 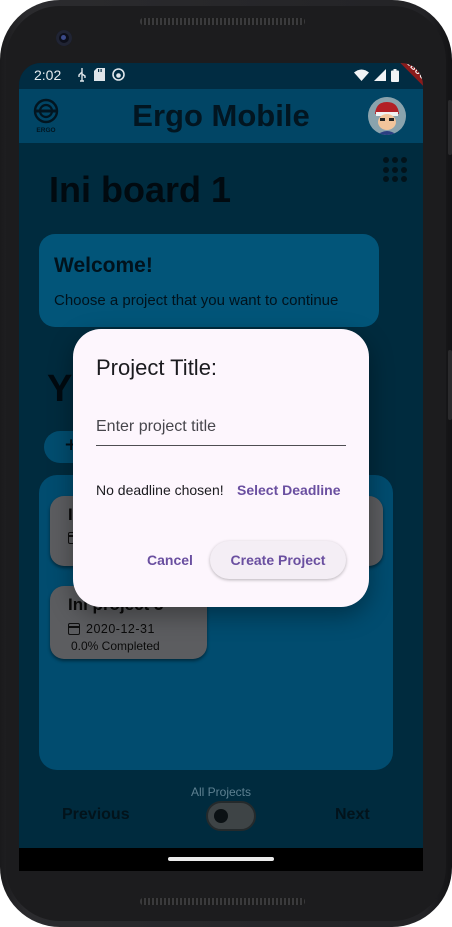 What do you see at coordinates (278, 560) in the screenshot?
I see `create-project-button: Create Project` at bounding box center [278, 560].